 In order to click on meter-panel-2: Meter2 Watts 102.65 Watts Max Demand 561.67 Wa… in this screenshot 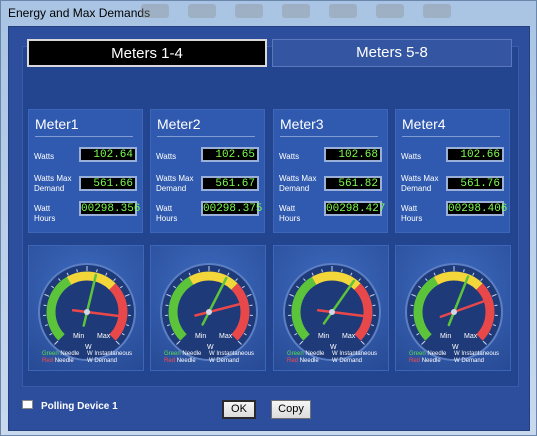, I will do `click(207, 171)`.